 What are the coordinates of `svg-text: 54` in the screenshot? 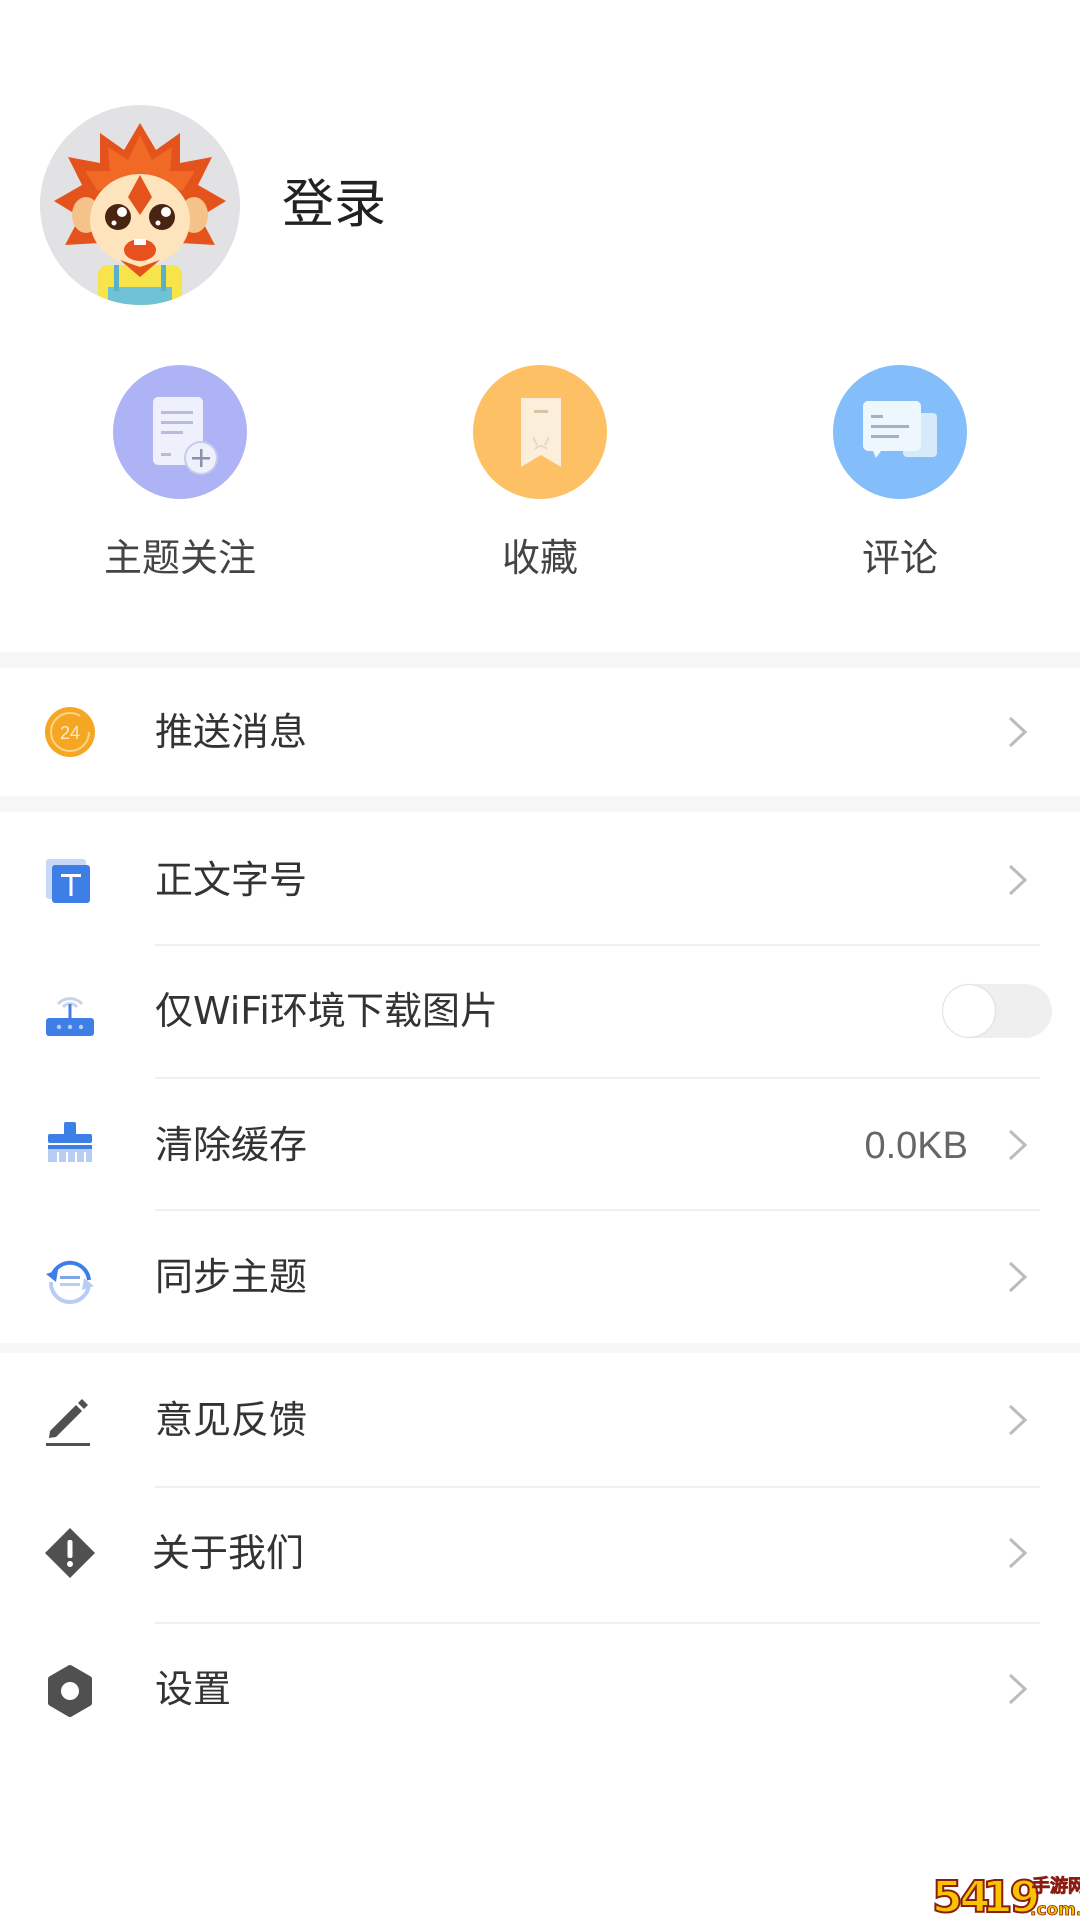 It's located at (960, 1896).